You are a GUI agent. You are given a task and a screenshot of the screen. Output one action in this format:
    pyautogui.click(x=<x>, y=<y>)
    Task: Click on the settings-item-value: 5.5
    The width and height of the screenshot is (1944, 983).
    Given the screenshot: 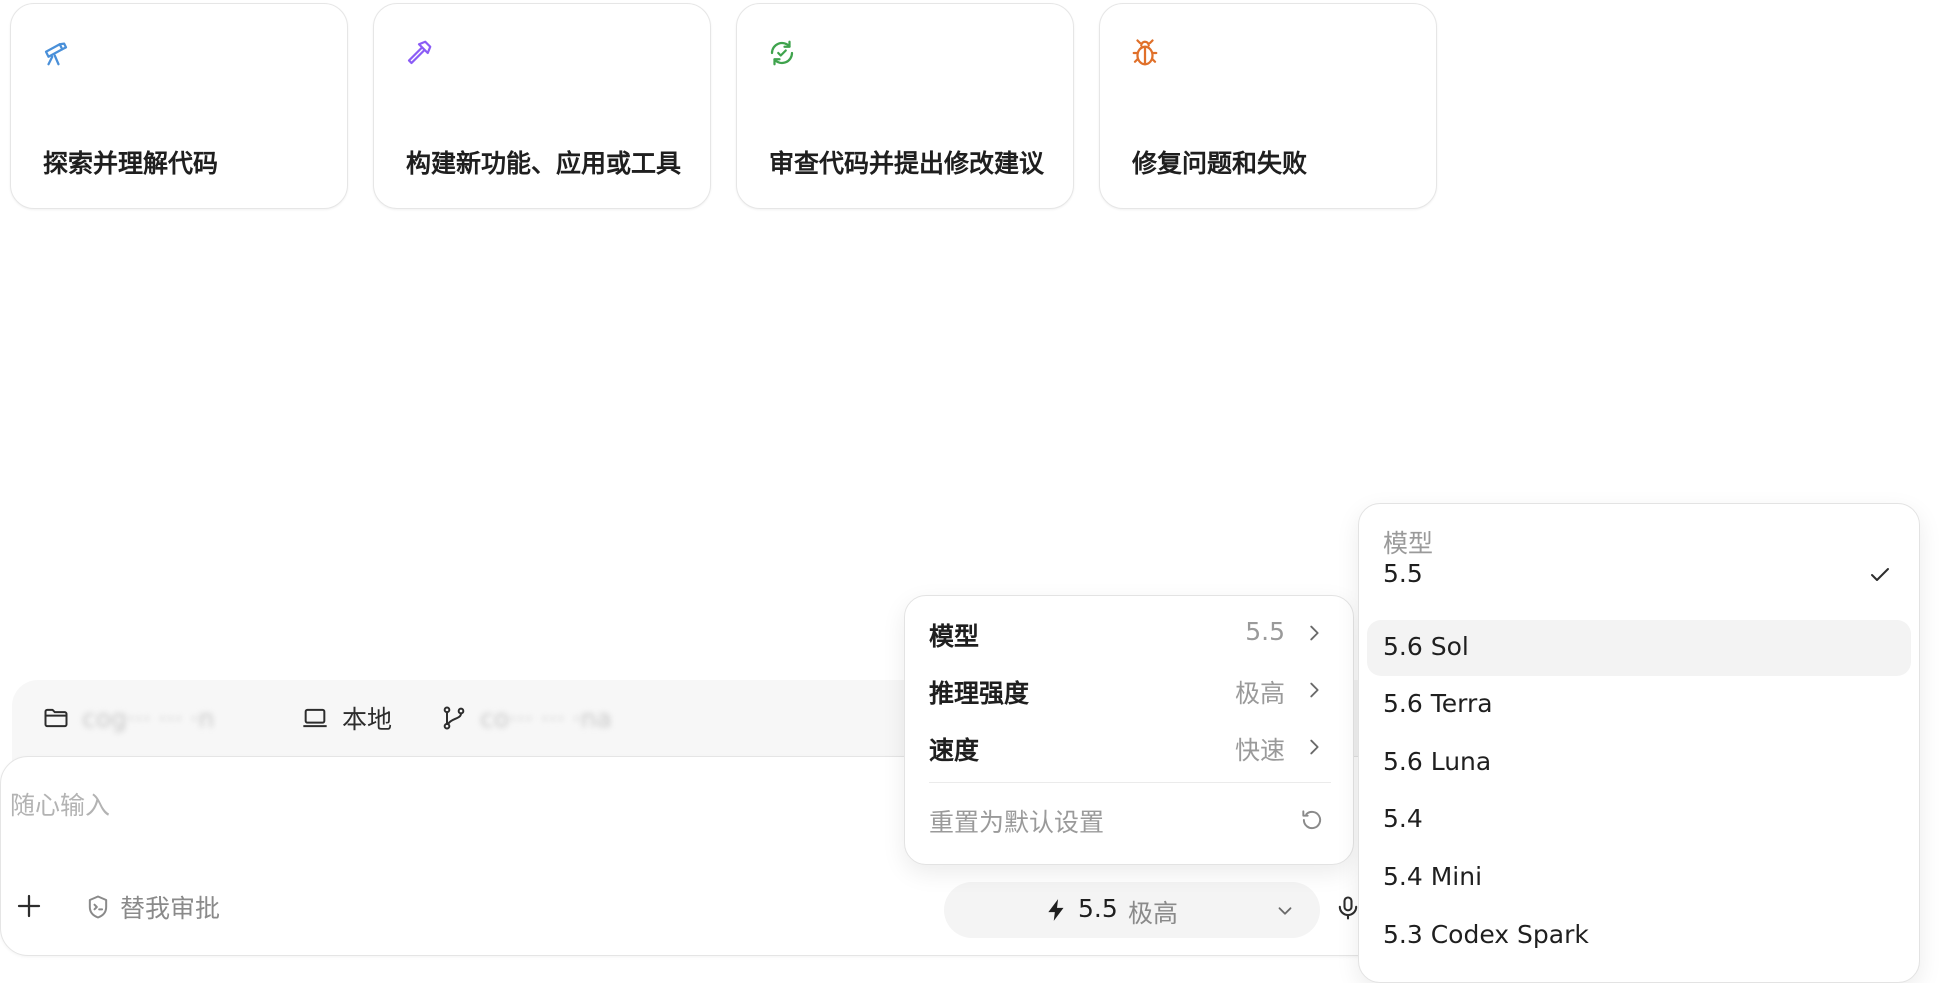 What is the action you would take?
    pyautogui.click(x=1265, y=631)
    